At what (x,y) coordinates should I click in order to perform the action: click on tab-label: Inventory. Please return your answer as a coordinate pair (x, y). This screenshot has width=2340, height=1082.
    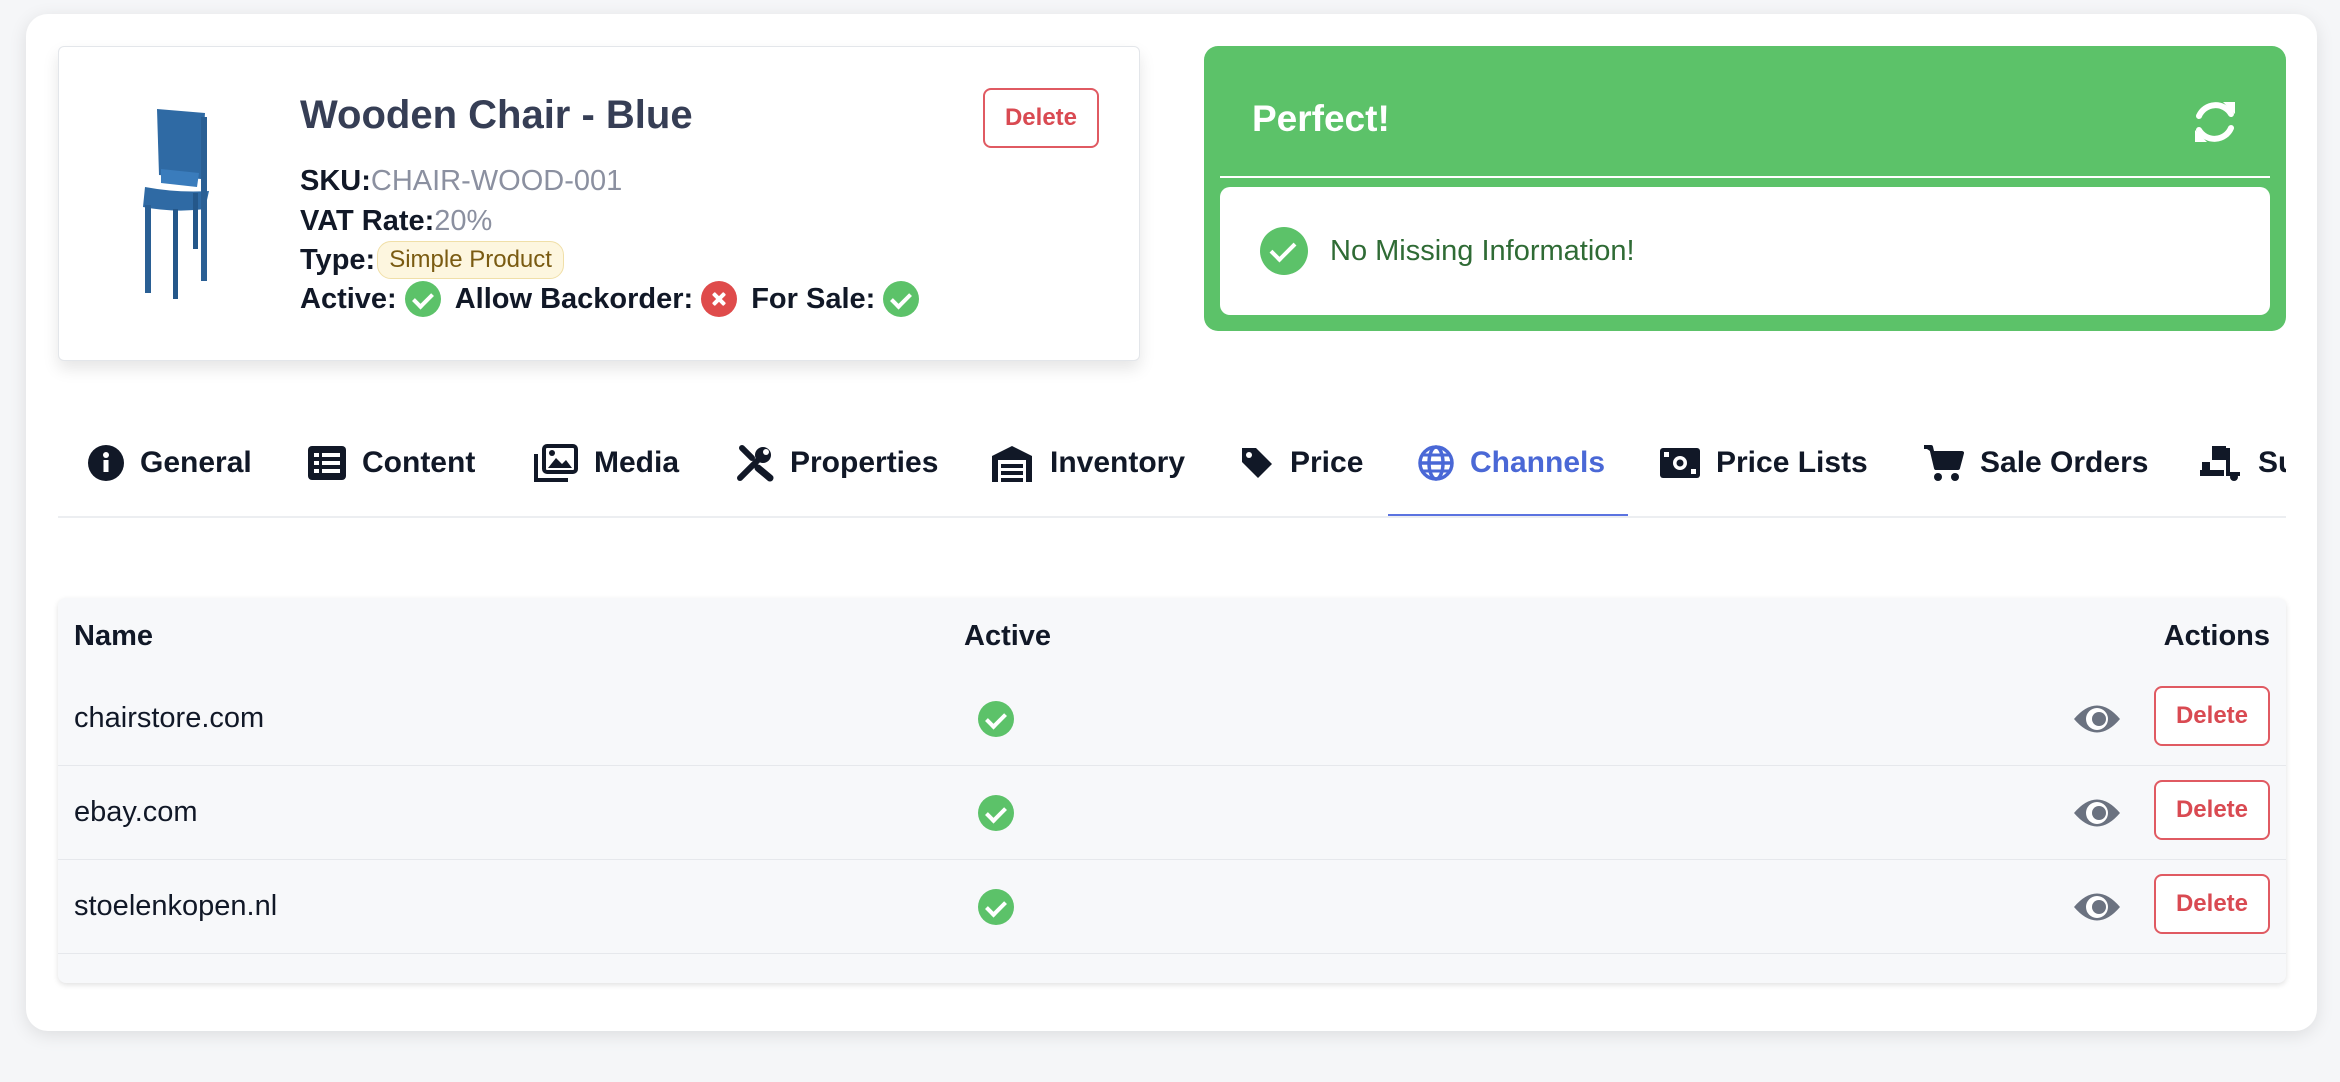
    Looking at the image, I should click on (1118, 462).